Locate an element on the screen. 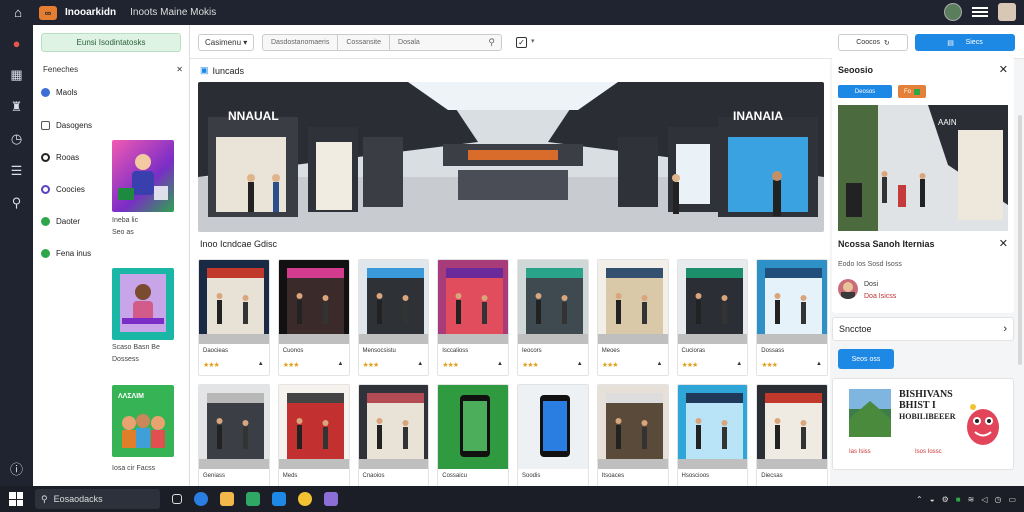 This screenshot has height=512, width=1024. folder-icon is located at coordinates (227, 499).